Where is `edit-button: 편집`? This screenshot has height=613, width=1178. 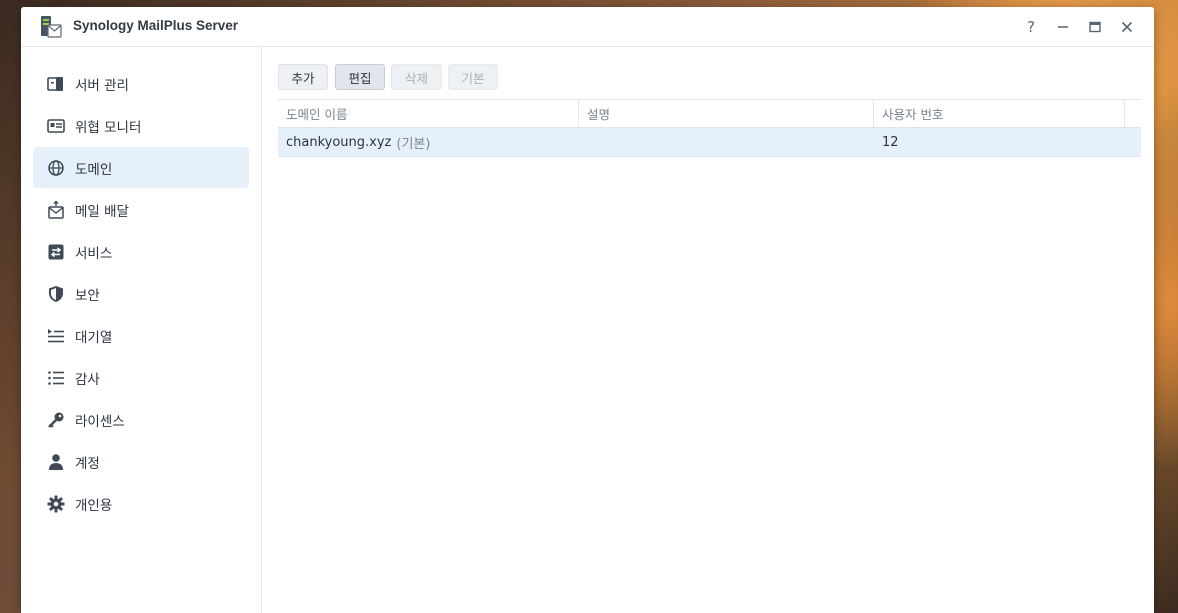
edit-button: 편집 is located at coordinates (360, 77).